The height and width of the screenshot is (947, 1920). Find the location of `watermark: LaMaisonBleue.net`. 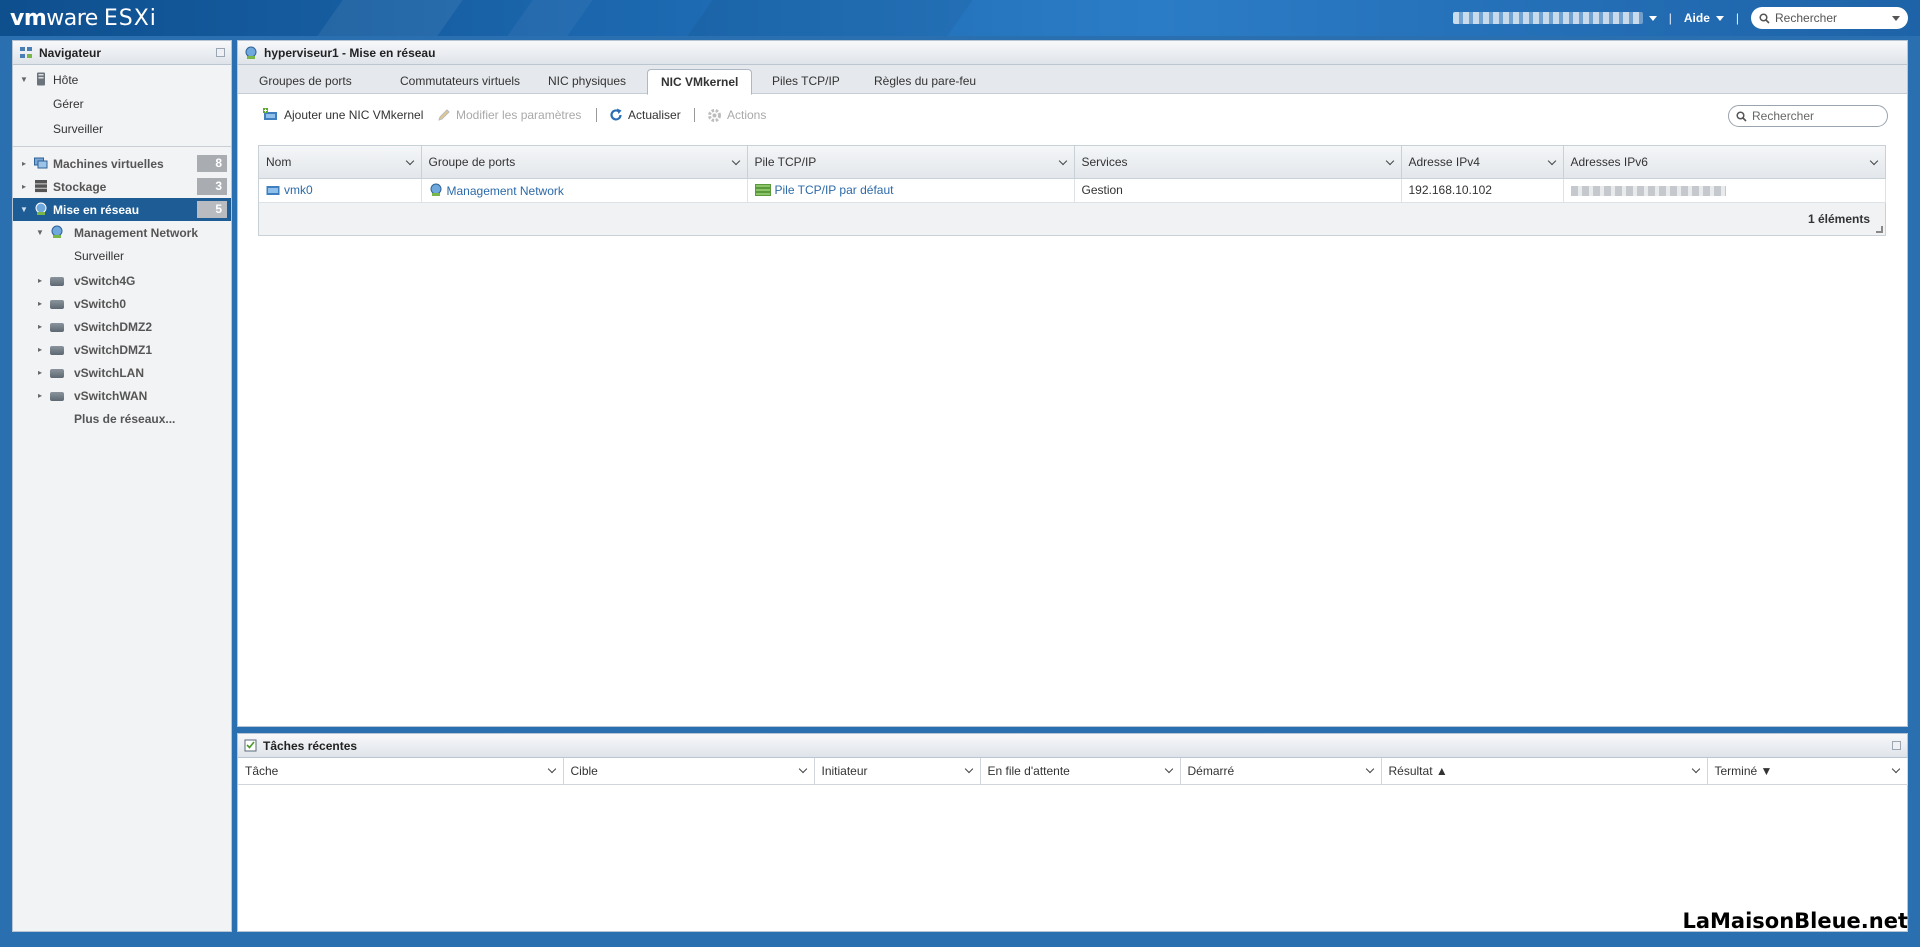

watermark: LaMaisonBleue.net is located at coordinates (1795, 921).